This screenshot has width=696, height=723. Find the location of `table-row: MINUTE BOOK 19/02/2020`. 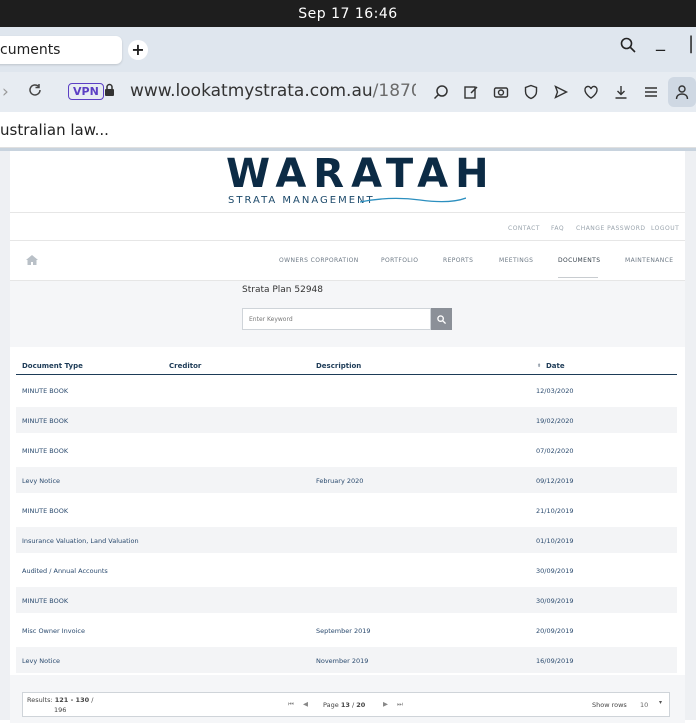

table-row: MINUTE BOOK 19/02/2020 is located at coordinates (346, 420).